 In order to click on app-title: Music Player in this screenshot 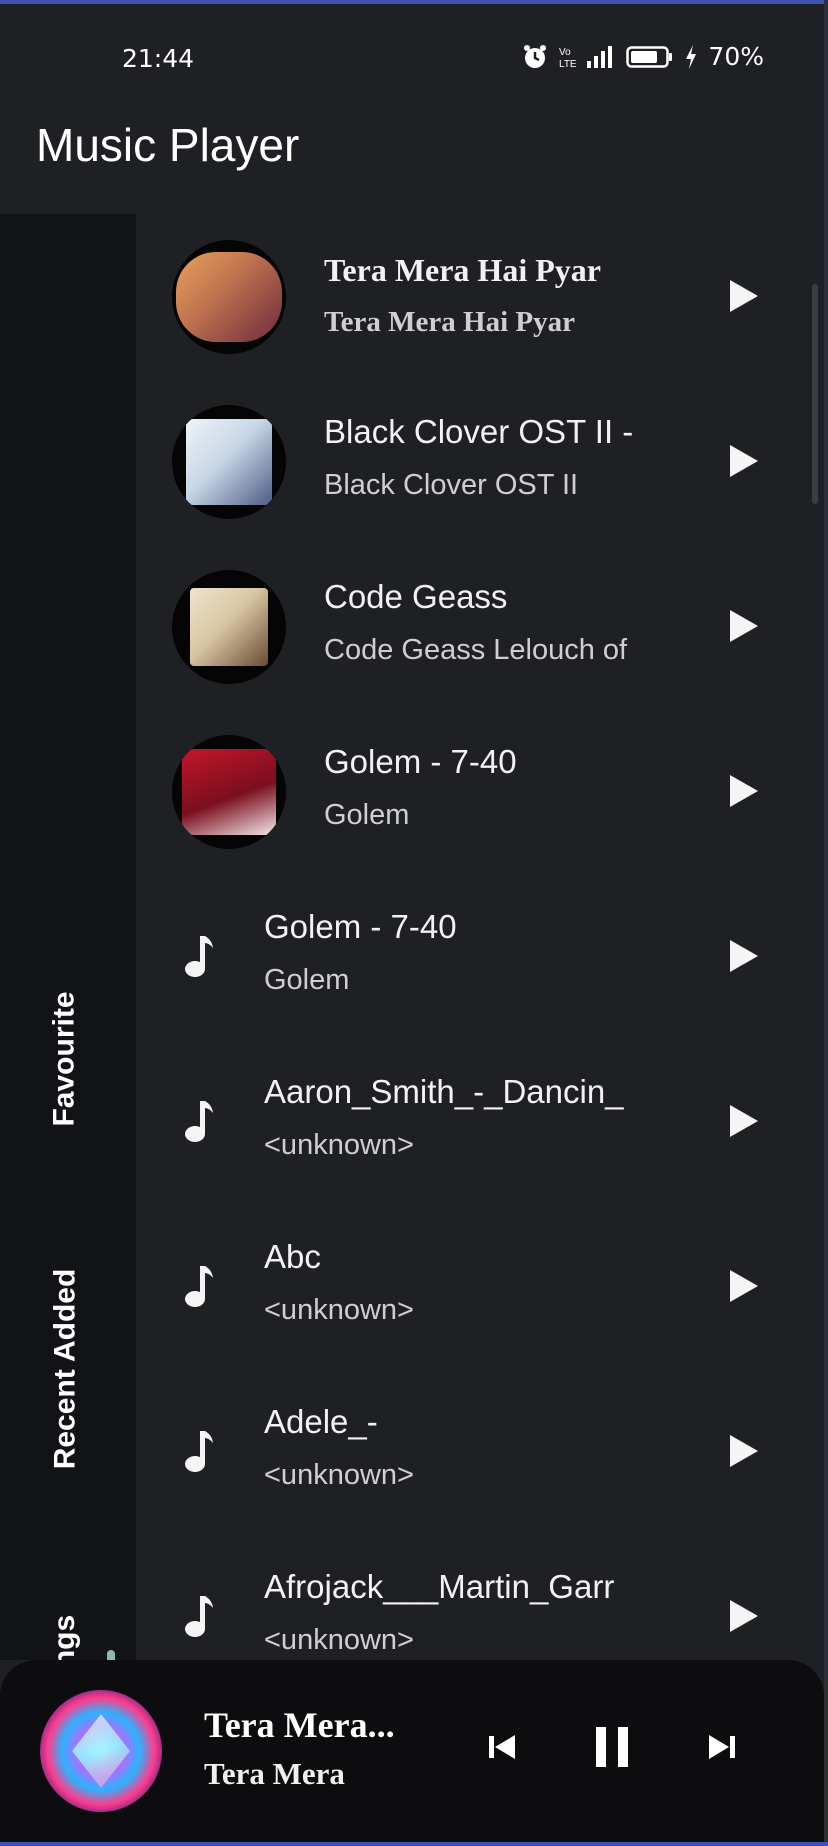, I will do `click(168, 145)`.